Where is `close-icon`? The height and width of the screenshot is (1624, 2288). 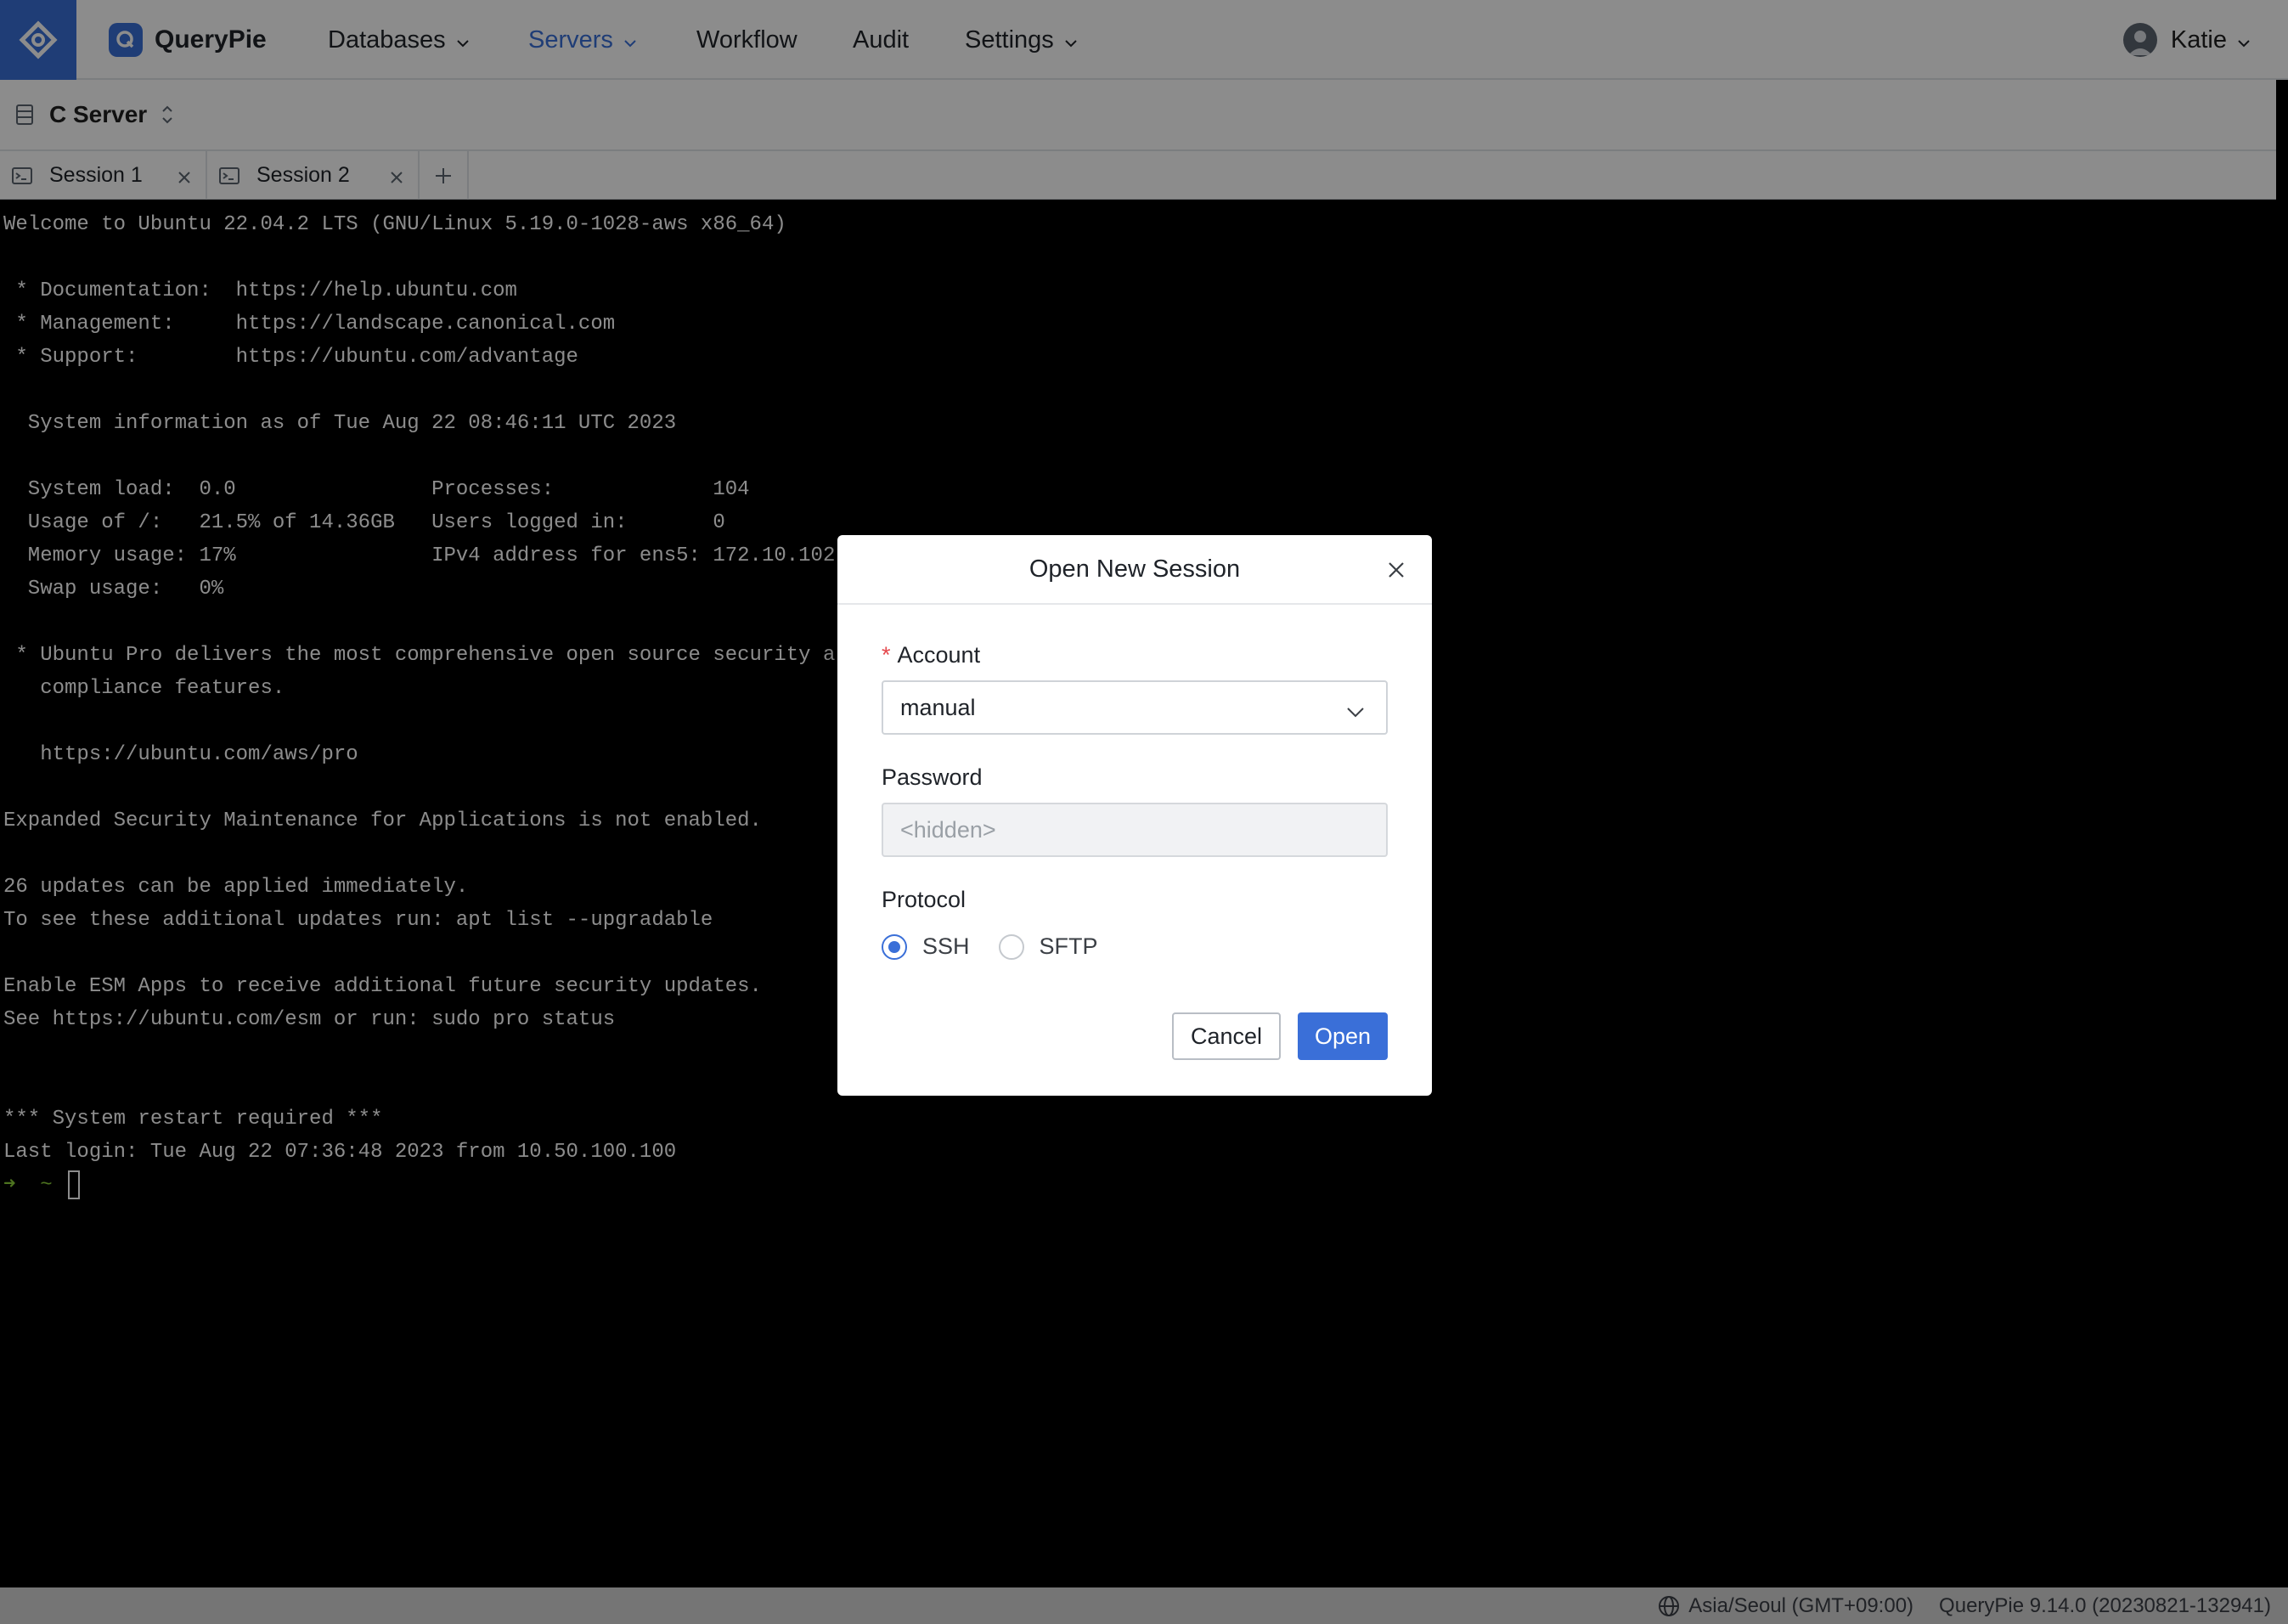 close-icon is located at coordinates (1396, 573).